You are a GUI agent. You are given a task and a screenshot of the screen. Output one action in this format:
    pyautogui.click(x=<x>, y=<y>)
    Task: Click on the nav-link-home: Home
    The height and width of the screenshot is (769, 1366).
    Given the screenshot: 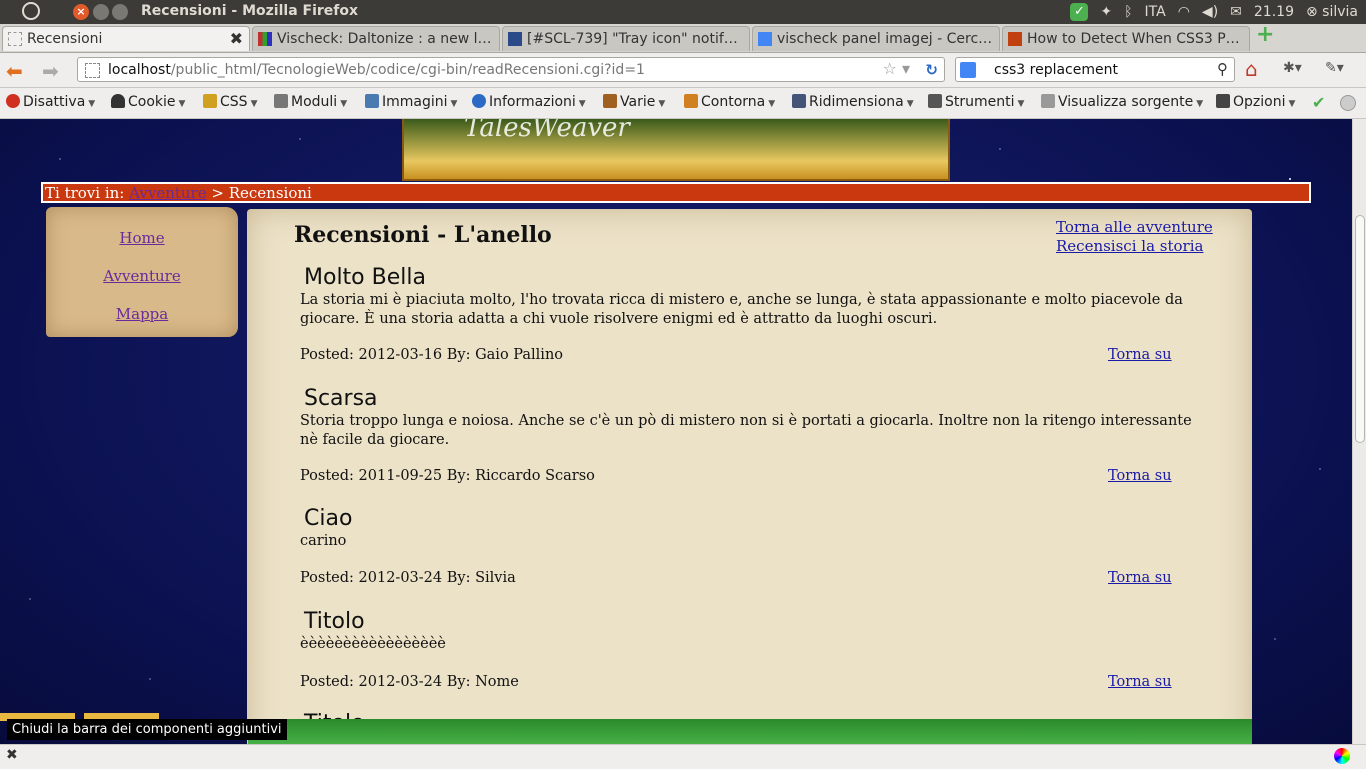 What is the action you would take?
    pyautogui.click(x=142, y=238)
    